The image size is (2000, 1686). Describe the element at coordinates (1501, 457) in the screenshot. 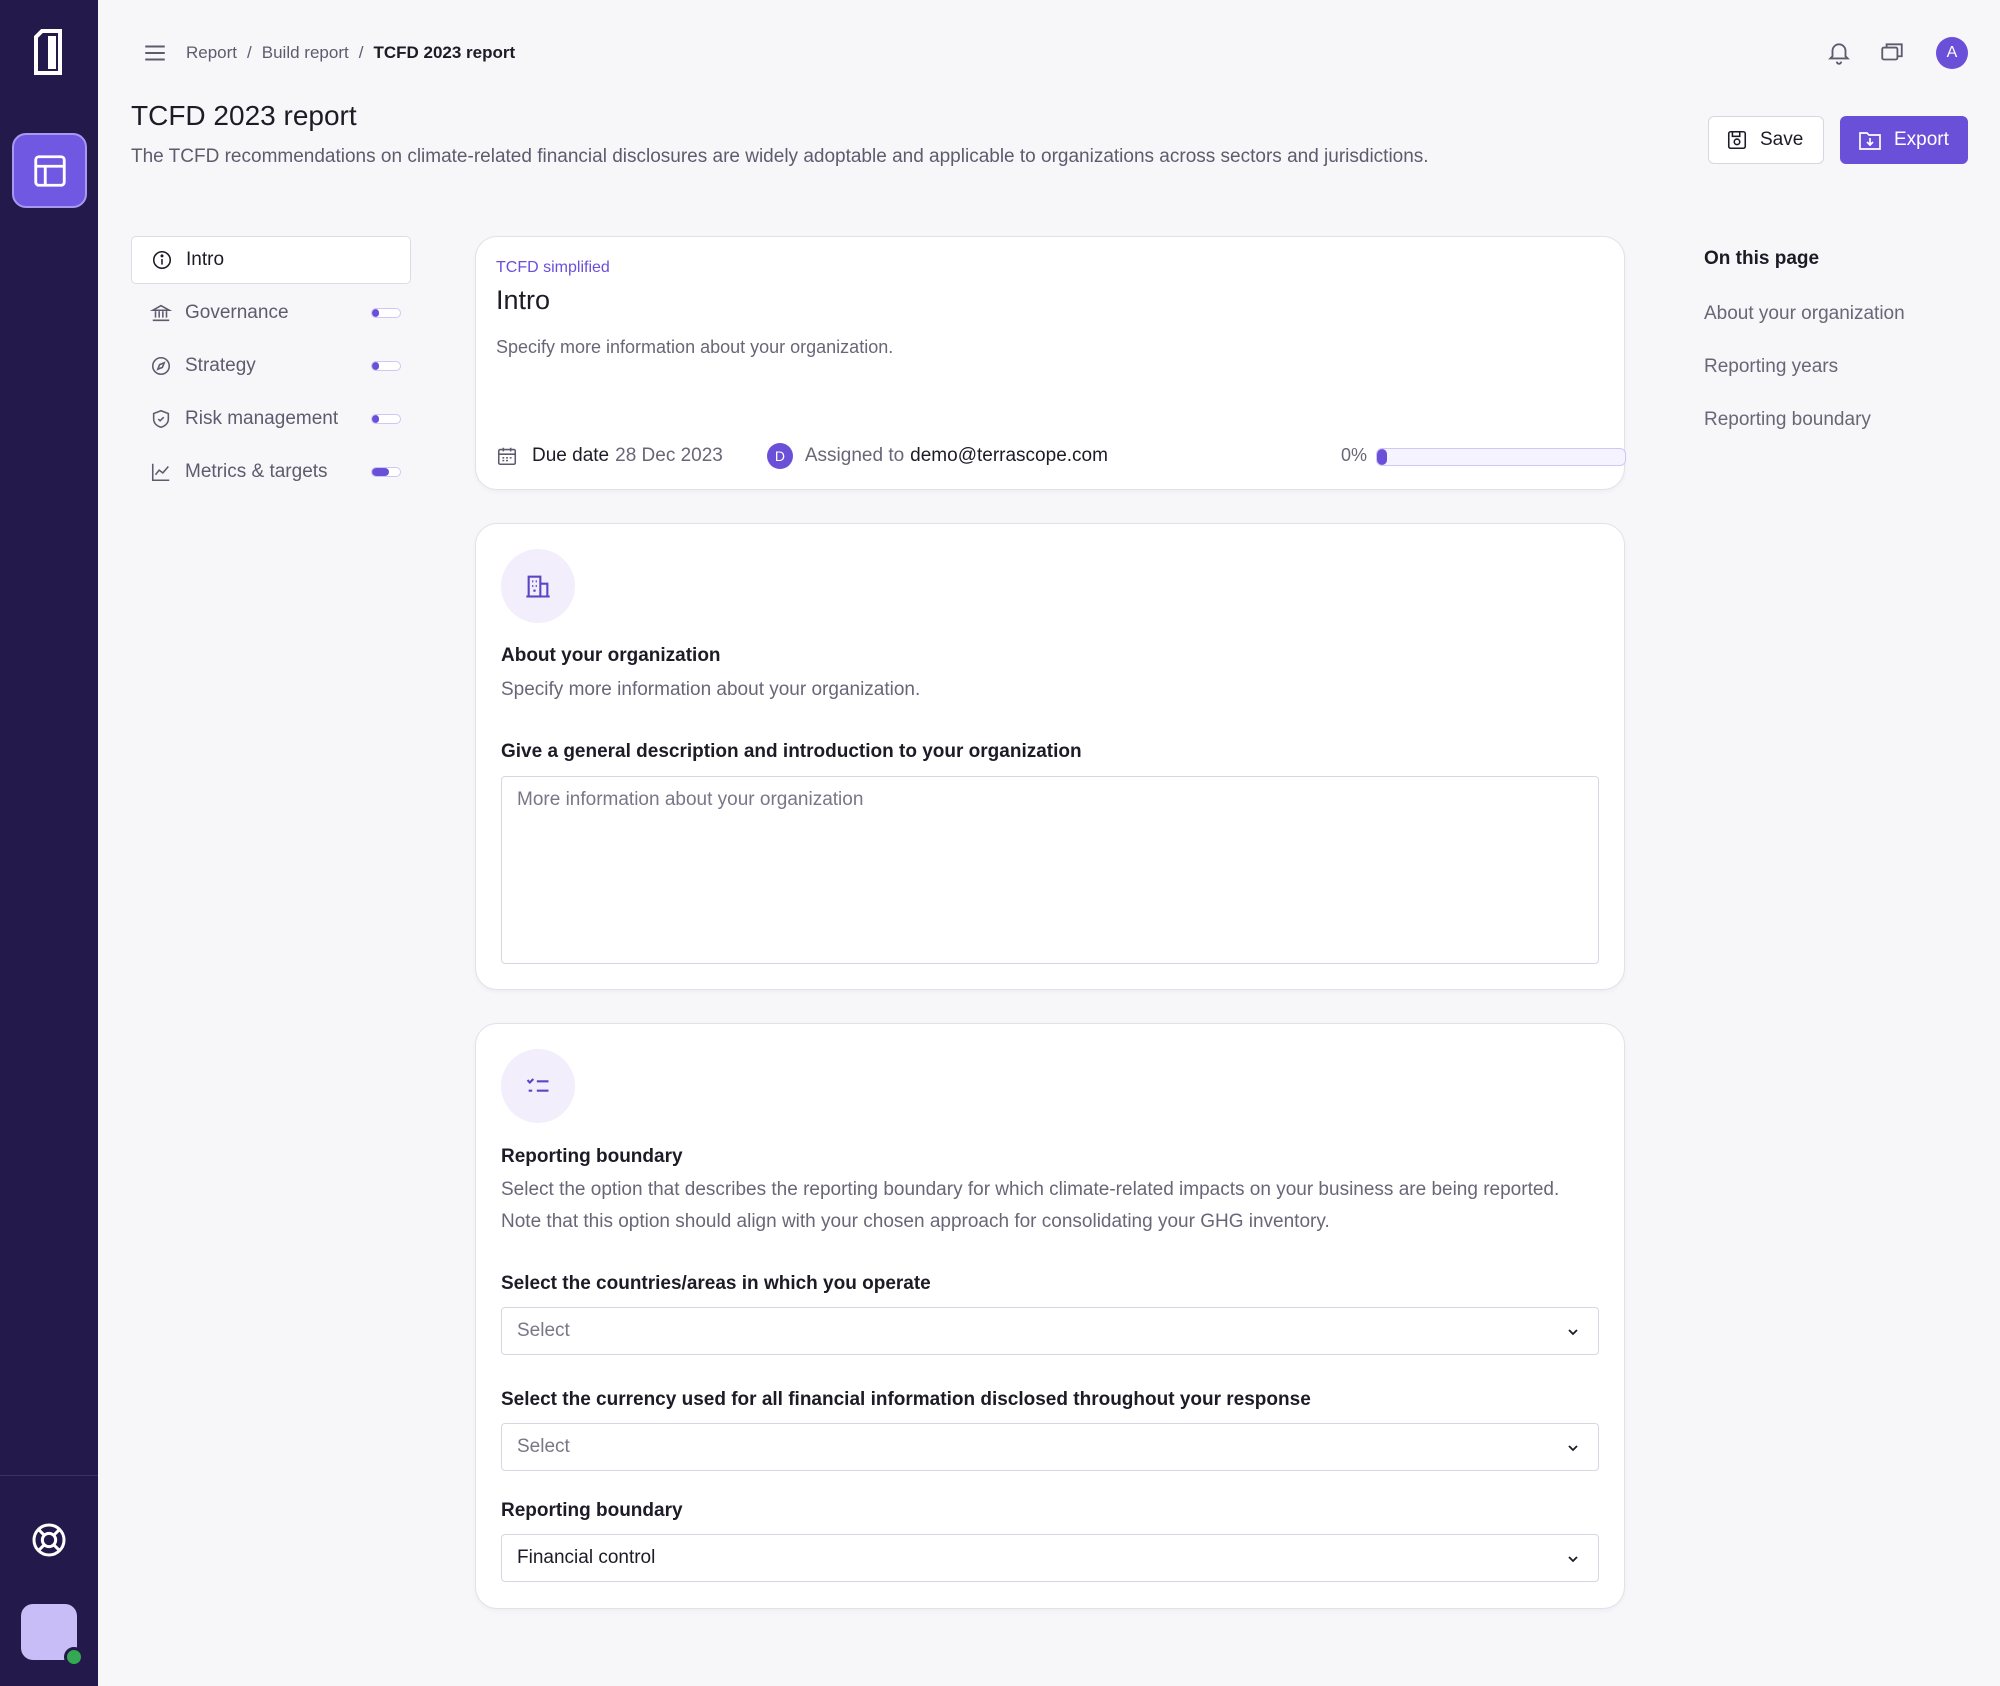

I see `intro-progress-bar` at that location.